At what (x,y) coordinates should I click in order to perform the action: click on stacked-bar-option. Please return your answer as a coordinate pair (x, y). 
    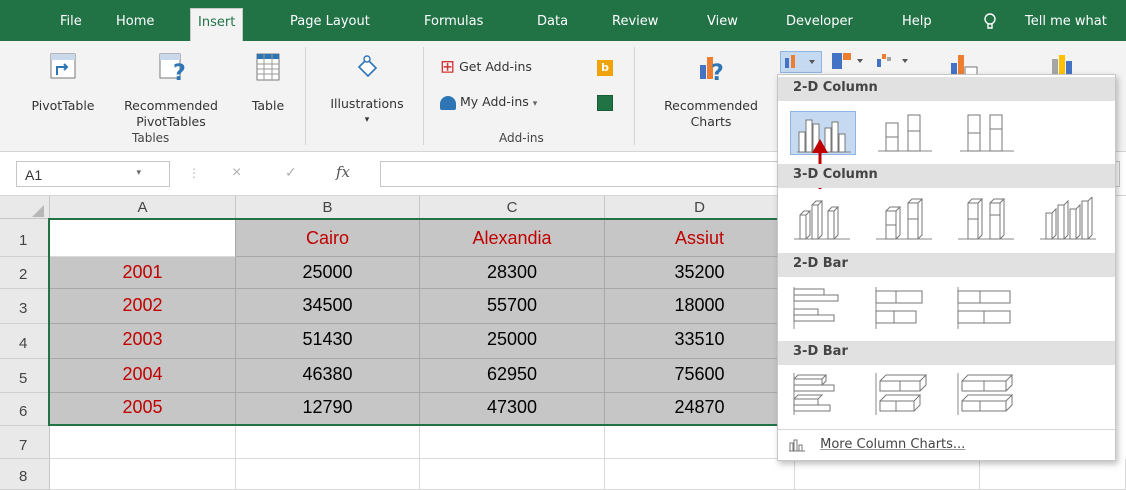
    Looking at the image, I should click on (905, 308).